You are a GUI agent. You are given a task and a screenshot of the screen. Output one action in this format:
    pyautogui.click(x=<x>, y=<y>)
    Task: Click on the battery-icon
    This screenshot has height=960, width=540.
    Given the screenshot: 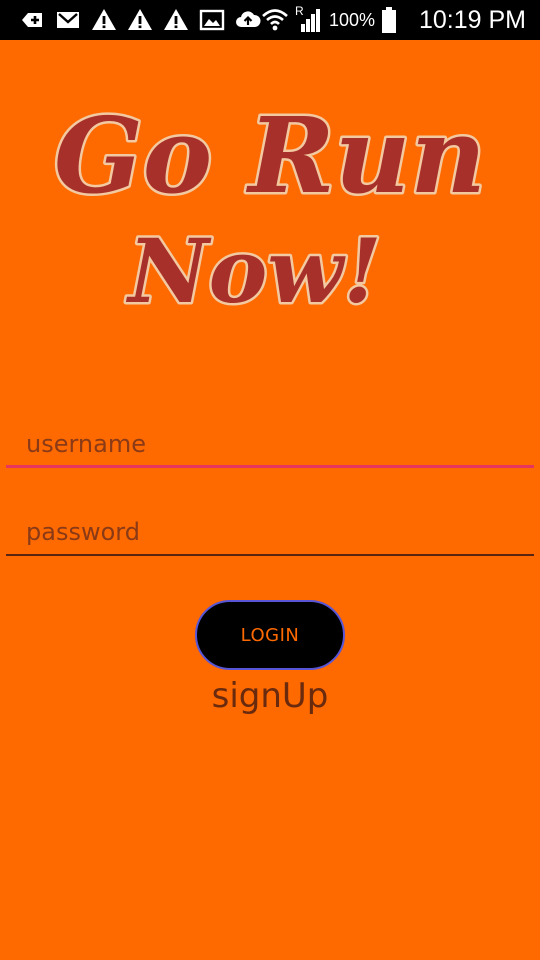 What is the action you would take?
    pyautogui.click(x=389, y=20)
    